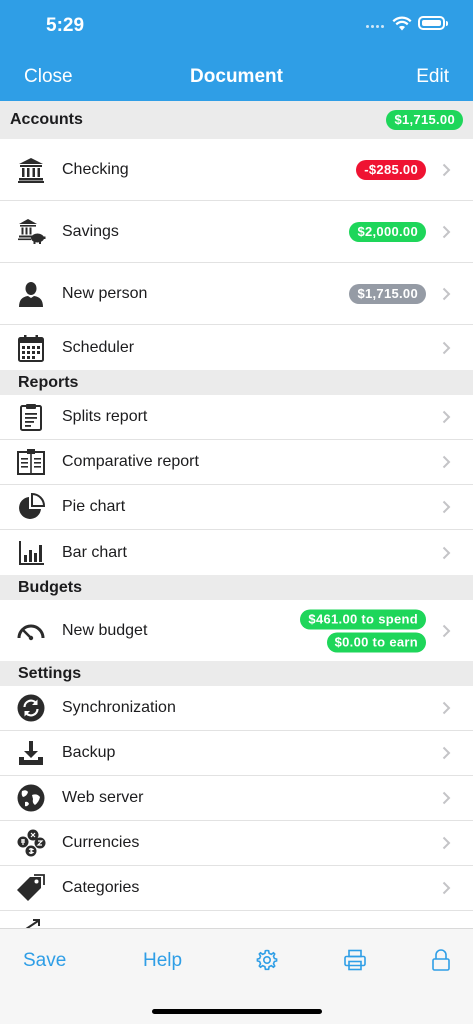  What do you see at coordinates (267, 960) in the screenshot?
I see `gear-icon` at bounding box center [267, 960].